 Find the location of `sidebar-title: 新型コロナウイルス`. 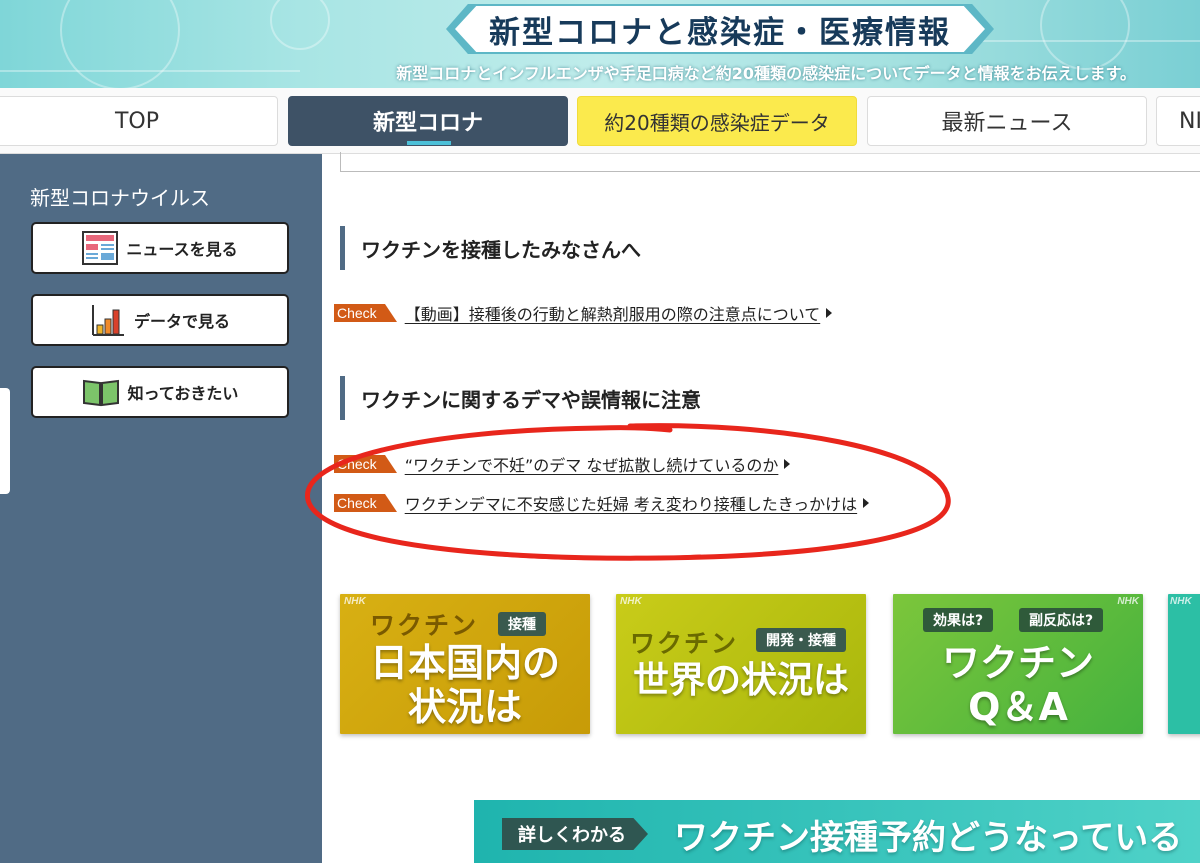

sidebar-title: 新型コロナウイルス is located at coordinates (120, 198).